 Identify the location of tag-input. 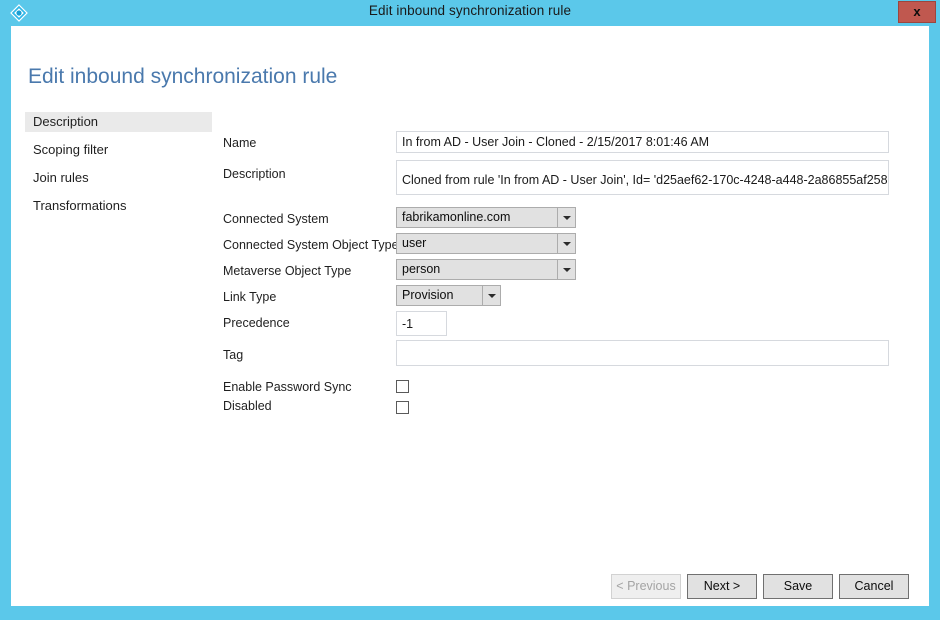
(642, 353).